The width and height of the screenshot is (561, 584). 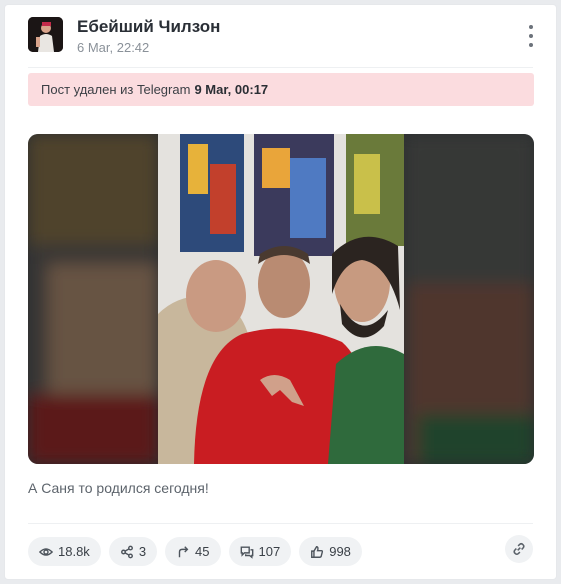 I want to click on notice-text: Пост удален из Telegram, so click(x=116, y=89).